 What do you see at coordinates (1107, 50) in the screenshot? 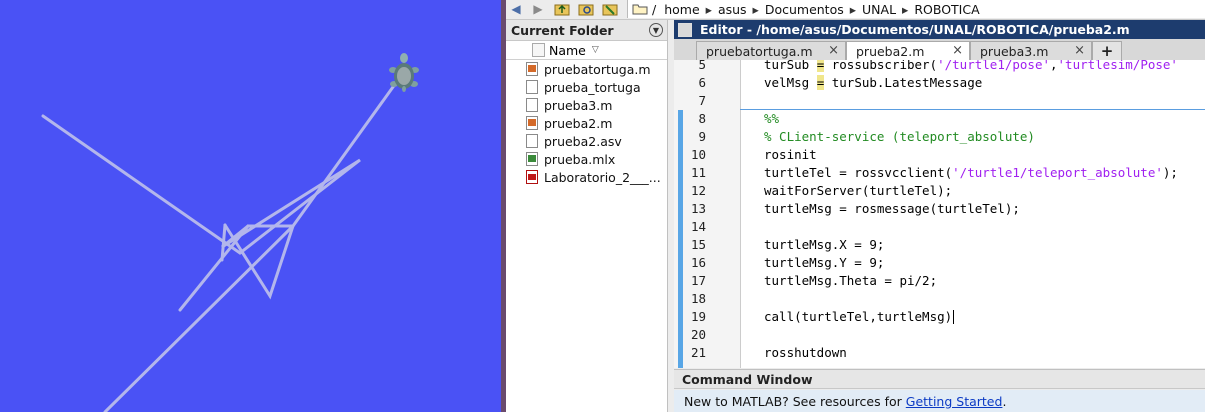
I see `add-tab-button: +` at bounding box center [1107, 50].